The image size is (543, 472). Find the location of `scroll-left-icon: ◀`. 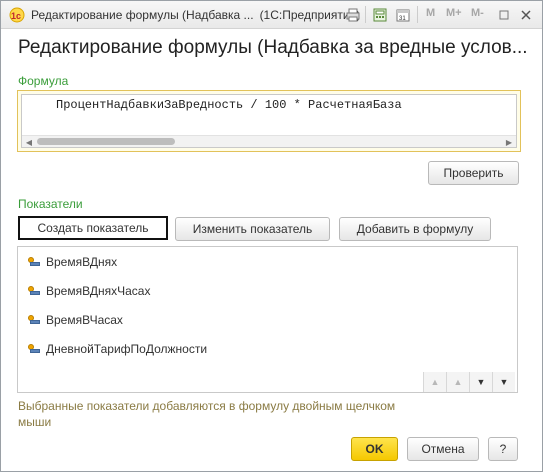

scroll-left-icon: ◀ is located at coordinates (29, 142).